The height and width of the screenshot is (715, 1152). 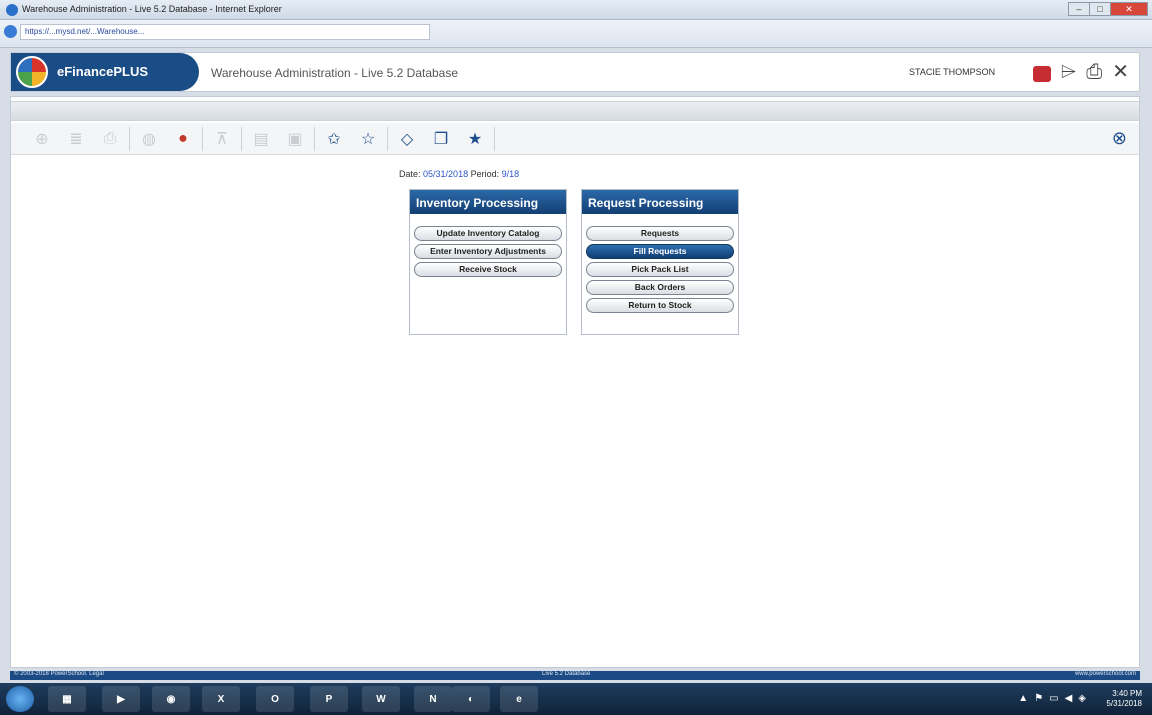 What do you see at coordinates (121, 699) in the screenshot?
I see `media-icon: ▶` at bounding box center [121, 699].